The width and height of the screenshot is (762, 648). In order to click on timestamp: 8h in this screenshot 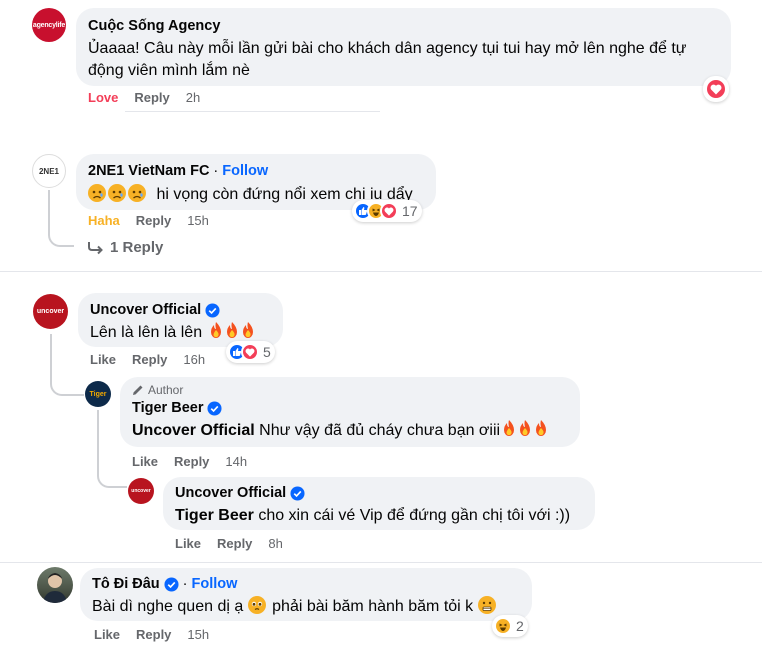, I will do `click(275, 543)`.